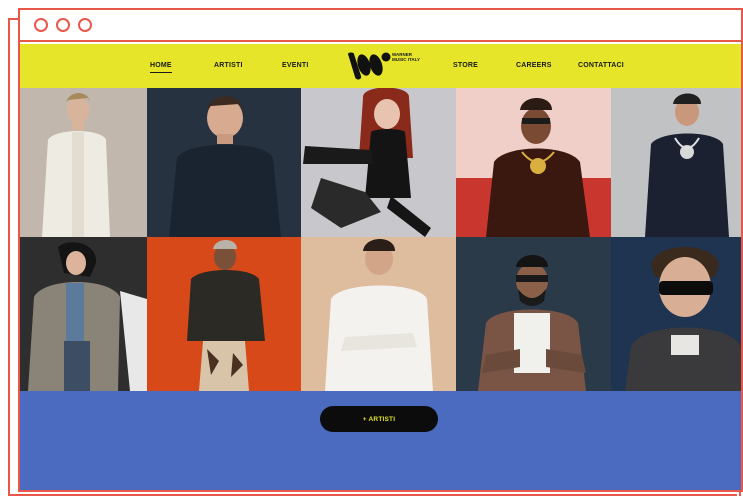 The image size is (743, 502). I want to click on nav-artisti: ARTISTI, so click(228, 65).